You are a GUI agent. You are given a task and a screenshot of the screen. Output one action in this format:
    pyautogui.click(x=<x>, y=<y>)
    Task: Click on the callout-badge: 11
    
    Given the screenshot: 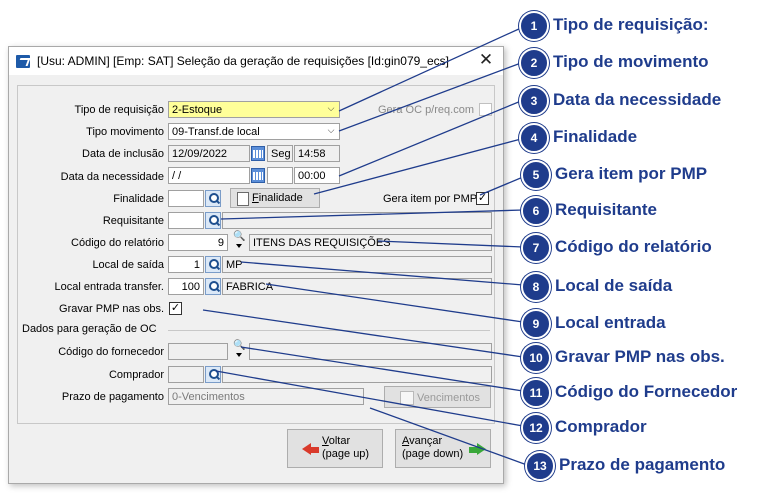 What is the action you would take?
    pyautogui.click(x=536, y=393)
    